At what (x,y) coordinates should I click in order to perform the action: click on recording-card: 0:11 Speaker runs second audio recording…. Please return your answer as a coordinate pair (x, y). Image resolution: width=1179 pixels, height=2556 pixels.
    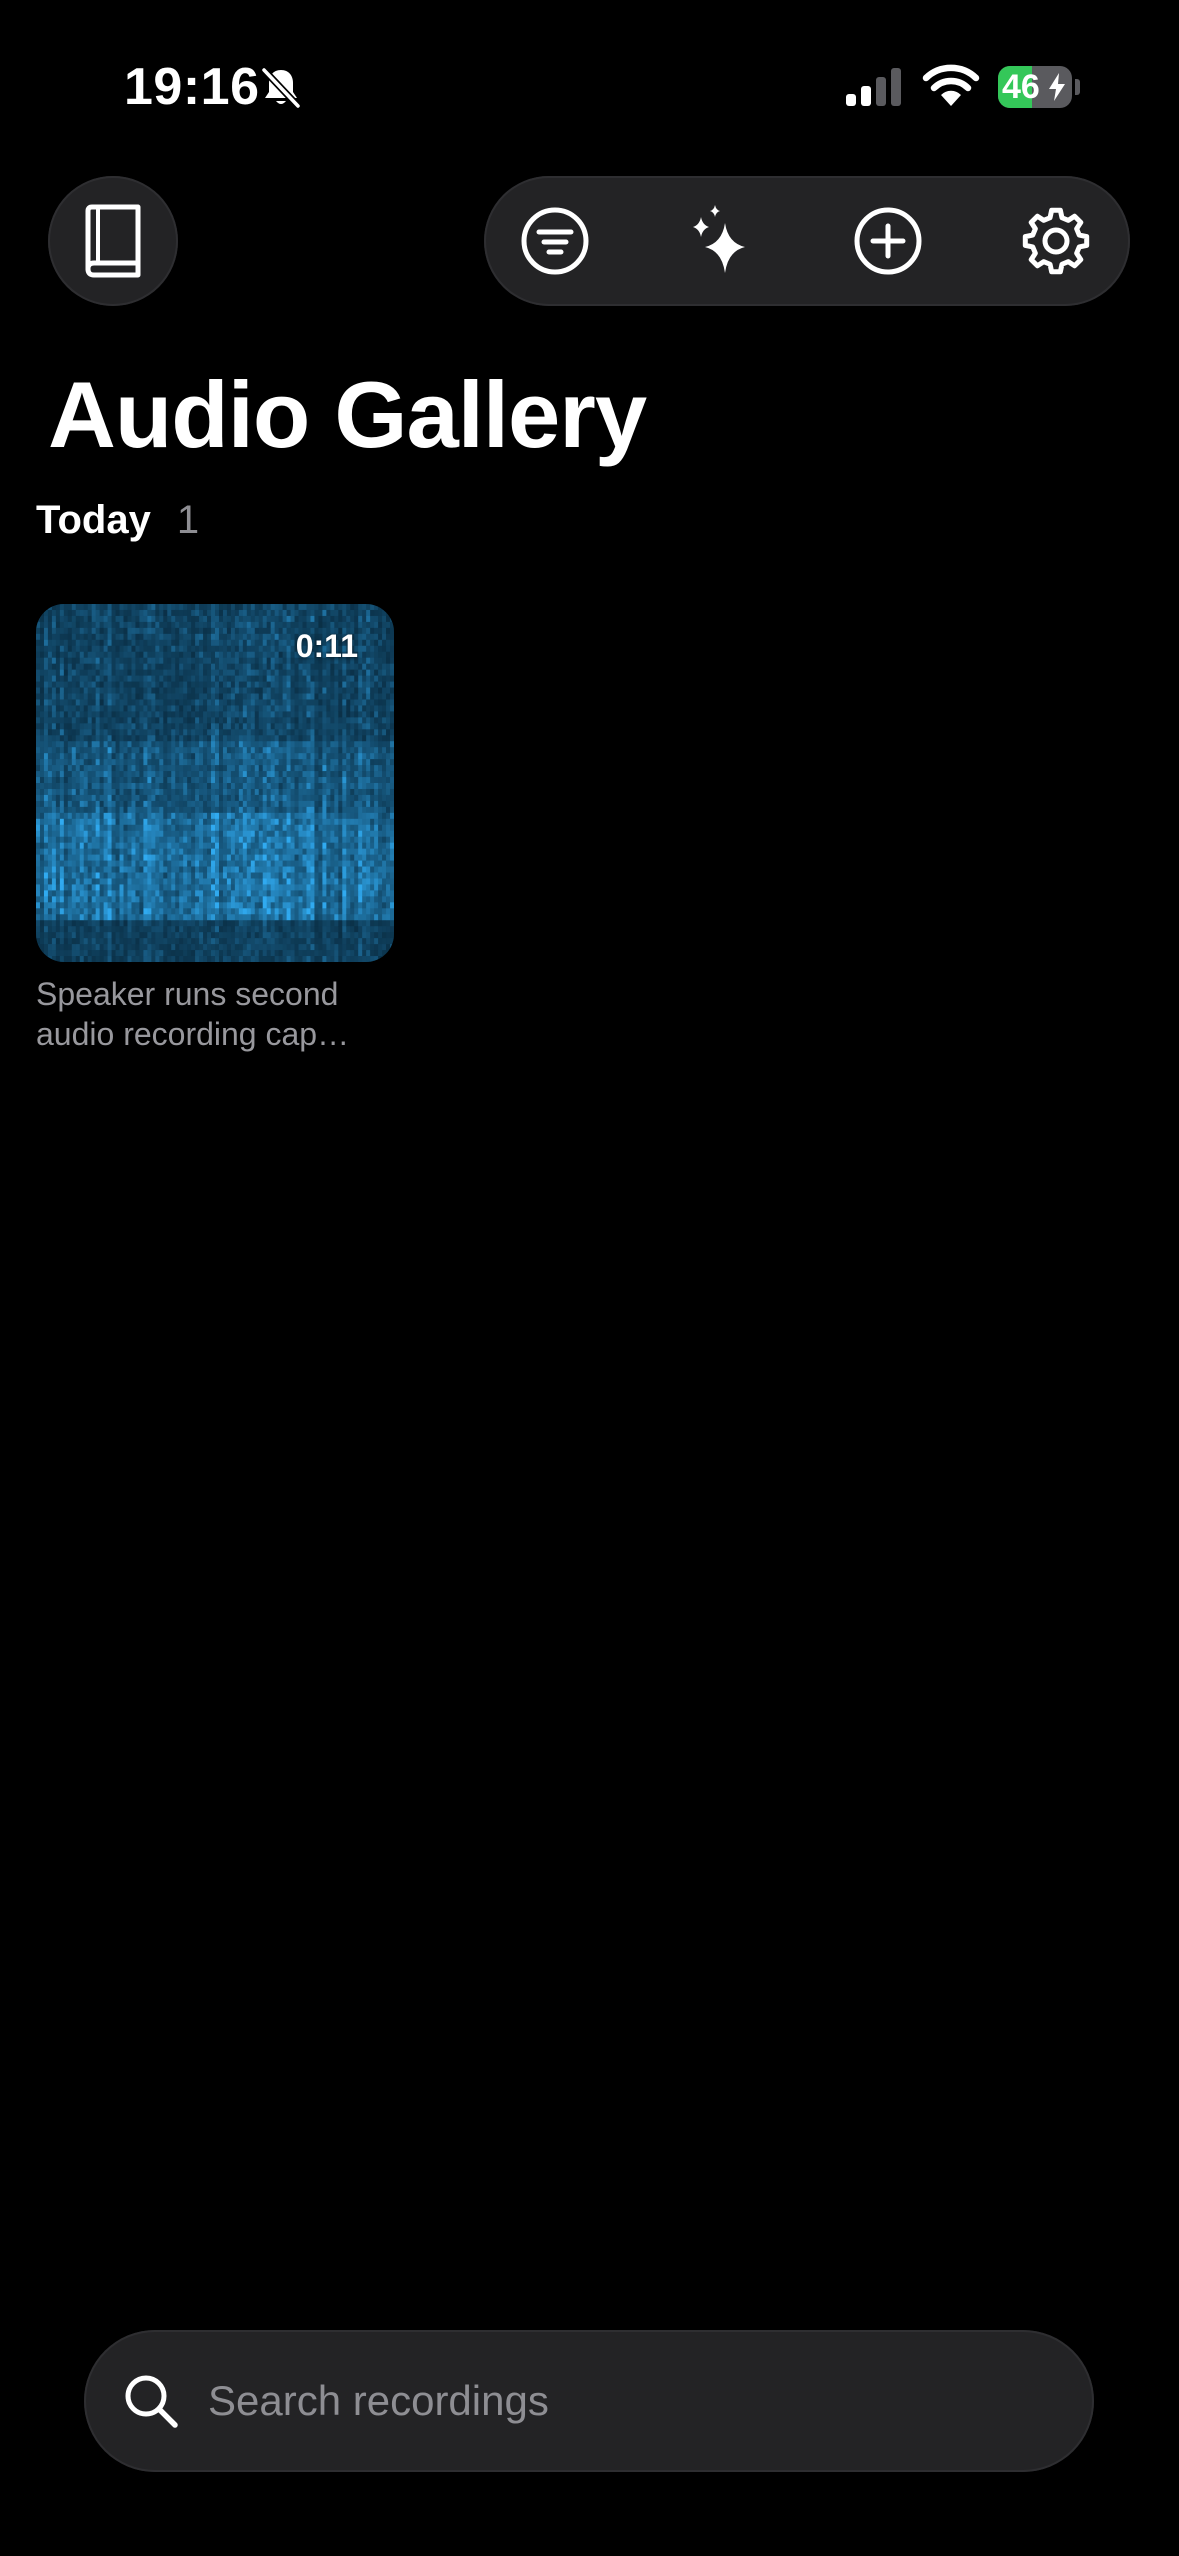
    Looking at the image, I should click on (215, 829).